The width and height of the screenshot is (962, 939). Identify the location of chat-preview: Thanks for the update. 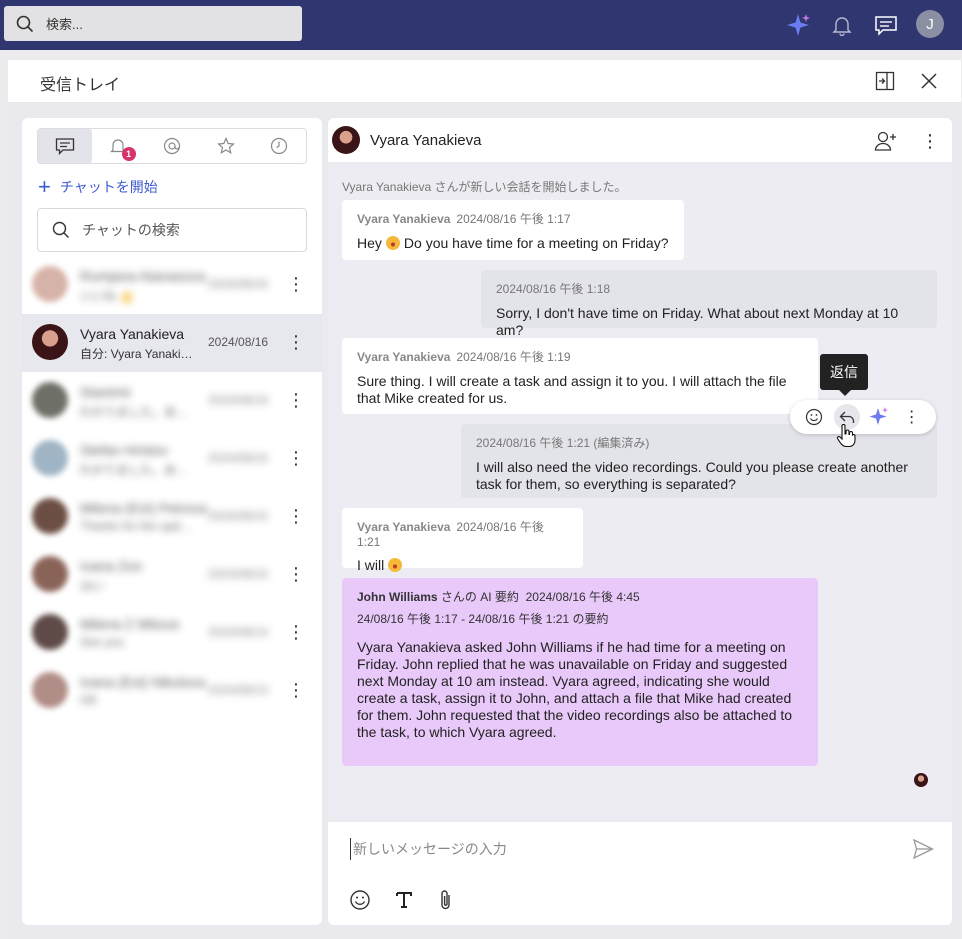
(138, 526).